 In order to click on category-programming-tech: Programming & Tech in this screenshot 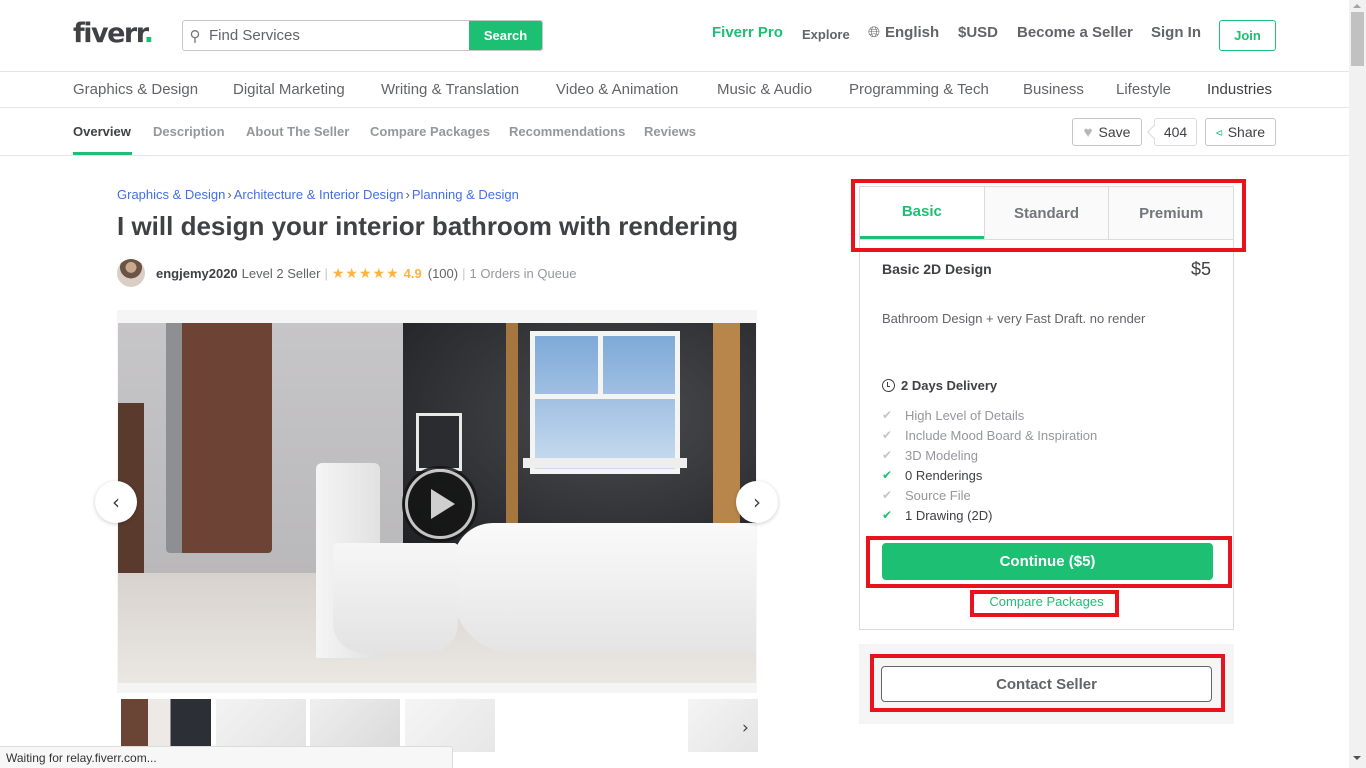, I will do `click(919, 89)`.